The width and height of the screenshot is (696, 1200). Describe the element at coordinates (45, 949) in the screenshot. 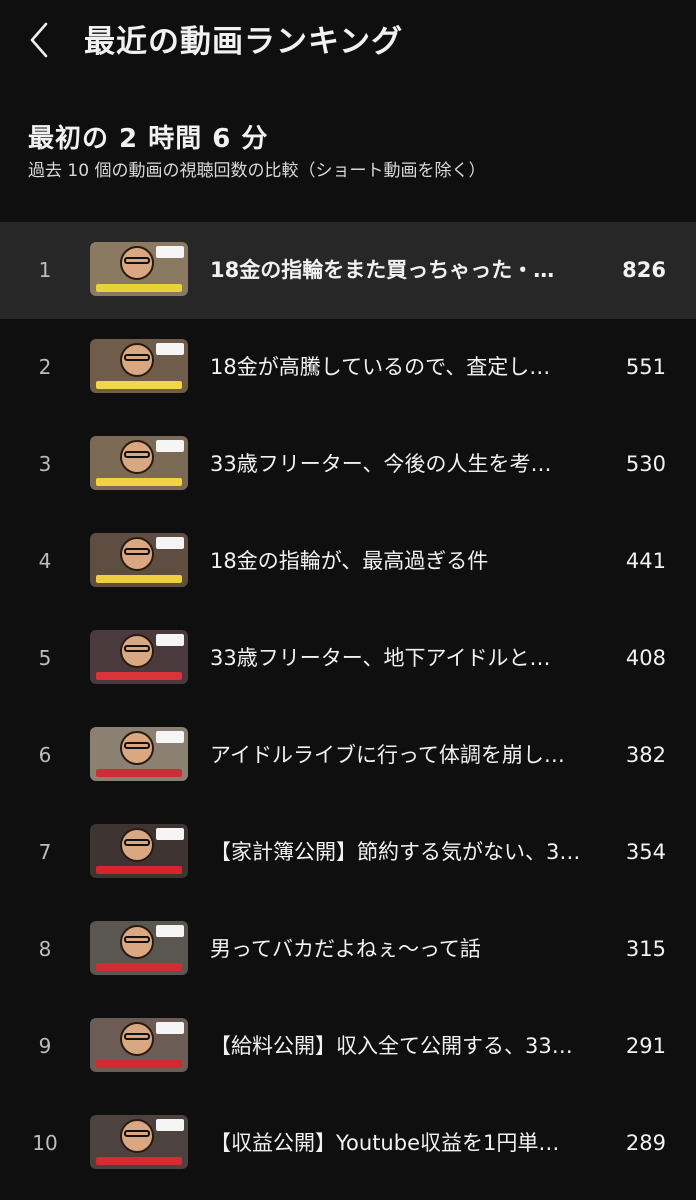

I see `rank-number: 8` at that location.